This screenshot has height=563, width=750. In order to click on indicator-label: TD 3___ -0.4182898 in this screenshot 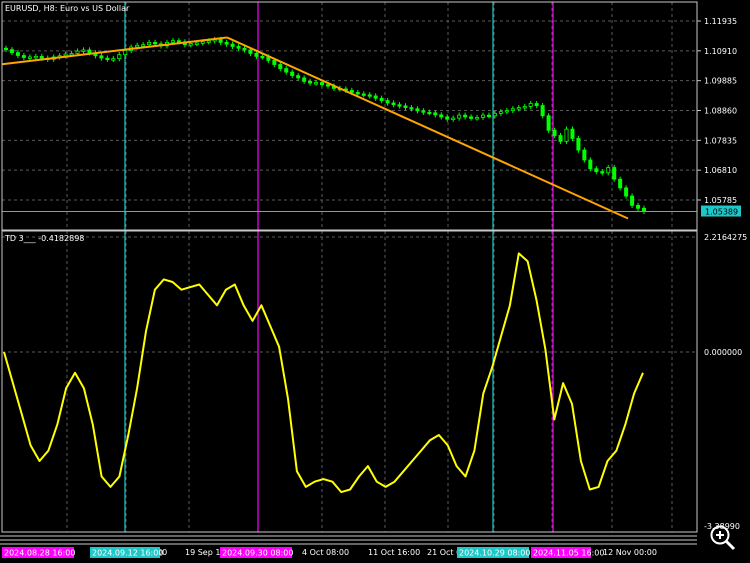, I will do `click(44, 238)`.